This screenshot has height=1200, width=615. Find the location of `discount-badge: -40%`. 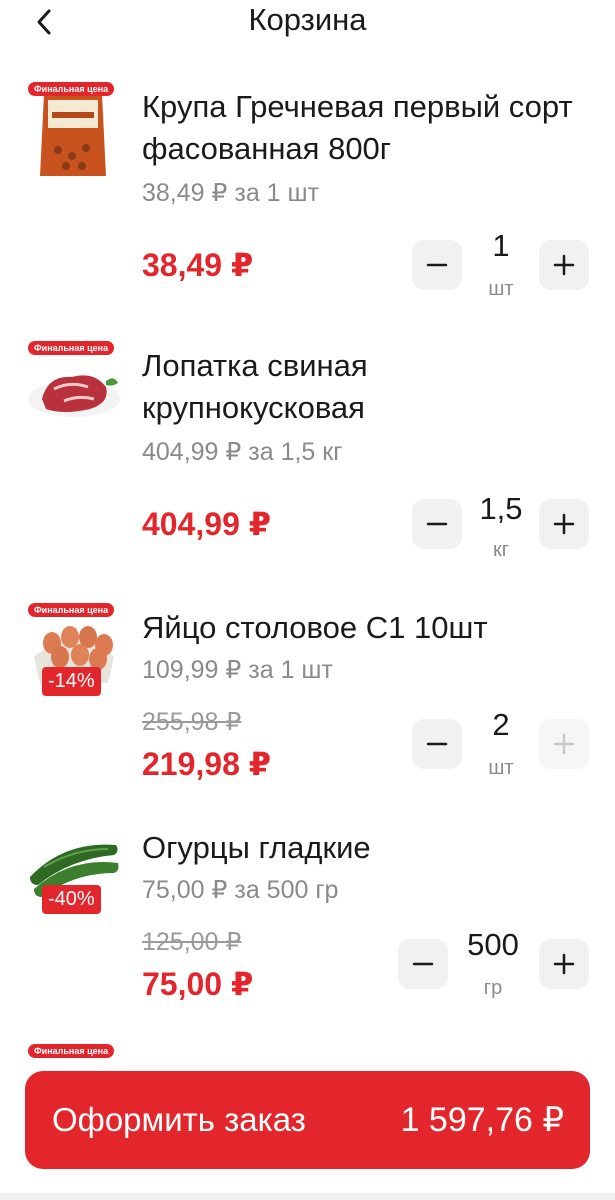

discount-badge: -40% is located at coordinates (71, 899).